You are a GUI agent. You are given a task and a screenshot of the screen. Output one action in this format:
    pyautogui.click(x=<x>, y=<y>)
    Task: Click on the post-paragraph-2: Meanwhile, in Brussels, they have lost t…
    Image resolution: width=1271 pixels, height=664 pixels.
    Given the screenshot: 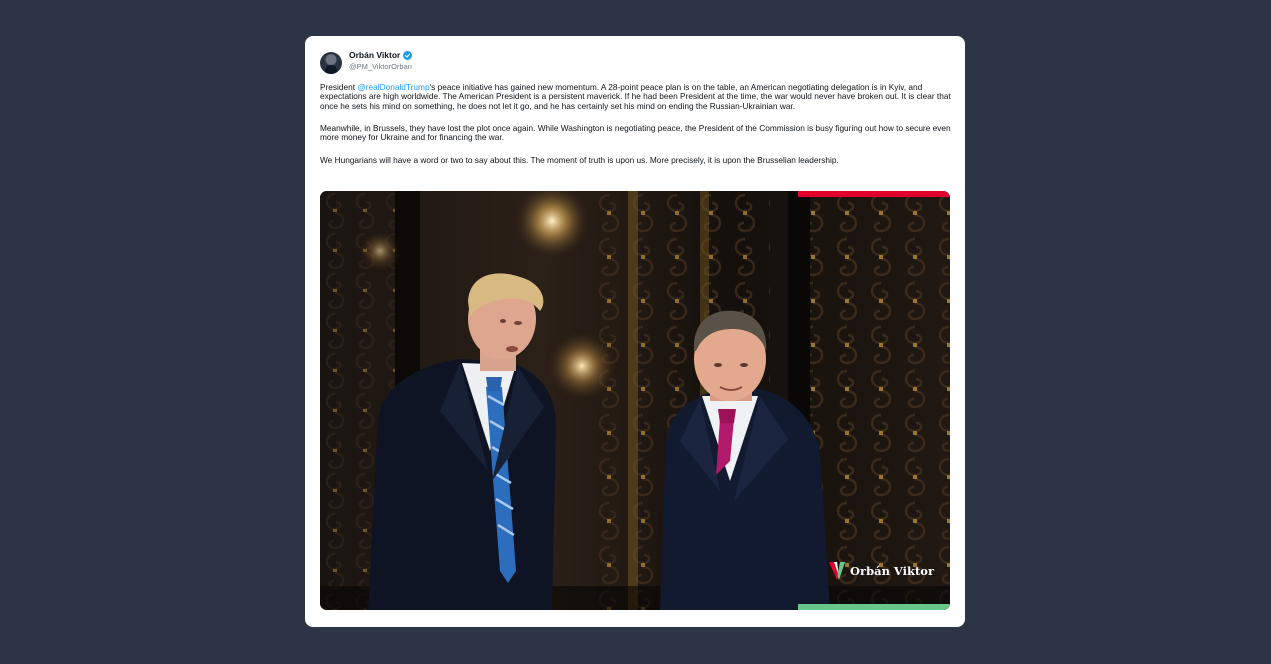 What is the action you would take?
    pyautogui.click(x=635, y=133)
    